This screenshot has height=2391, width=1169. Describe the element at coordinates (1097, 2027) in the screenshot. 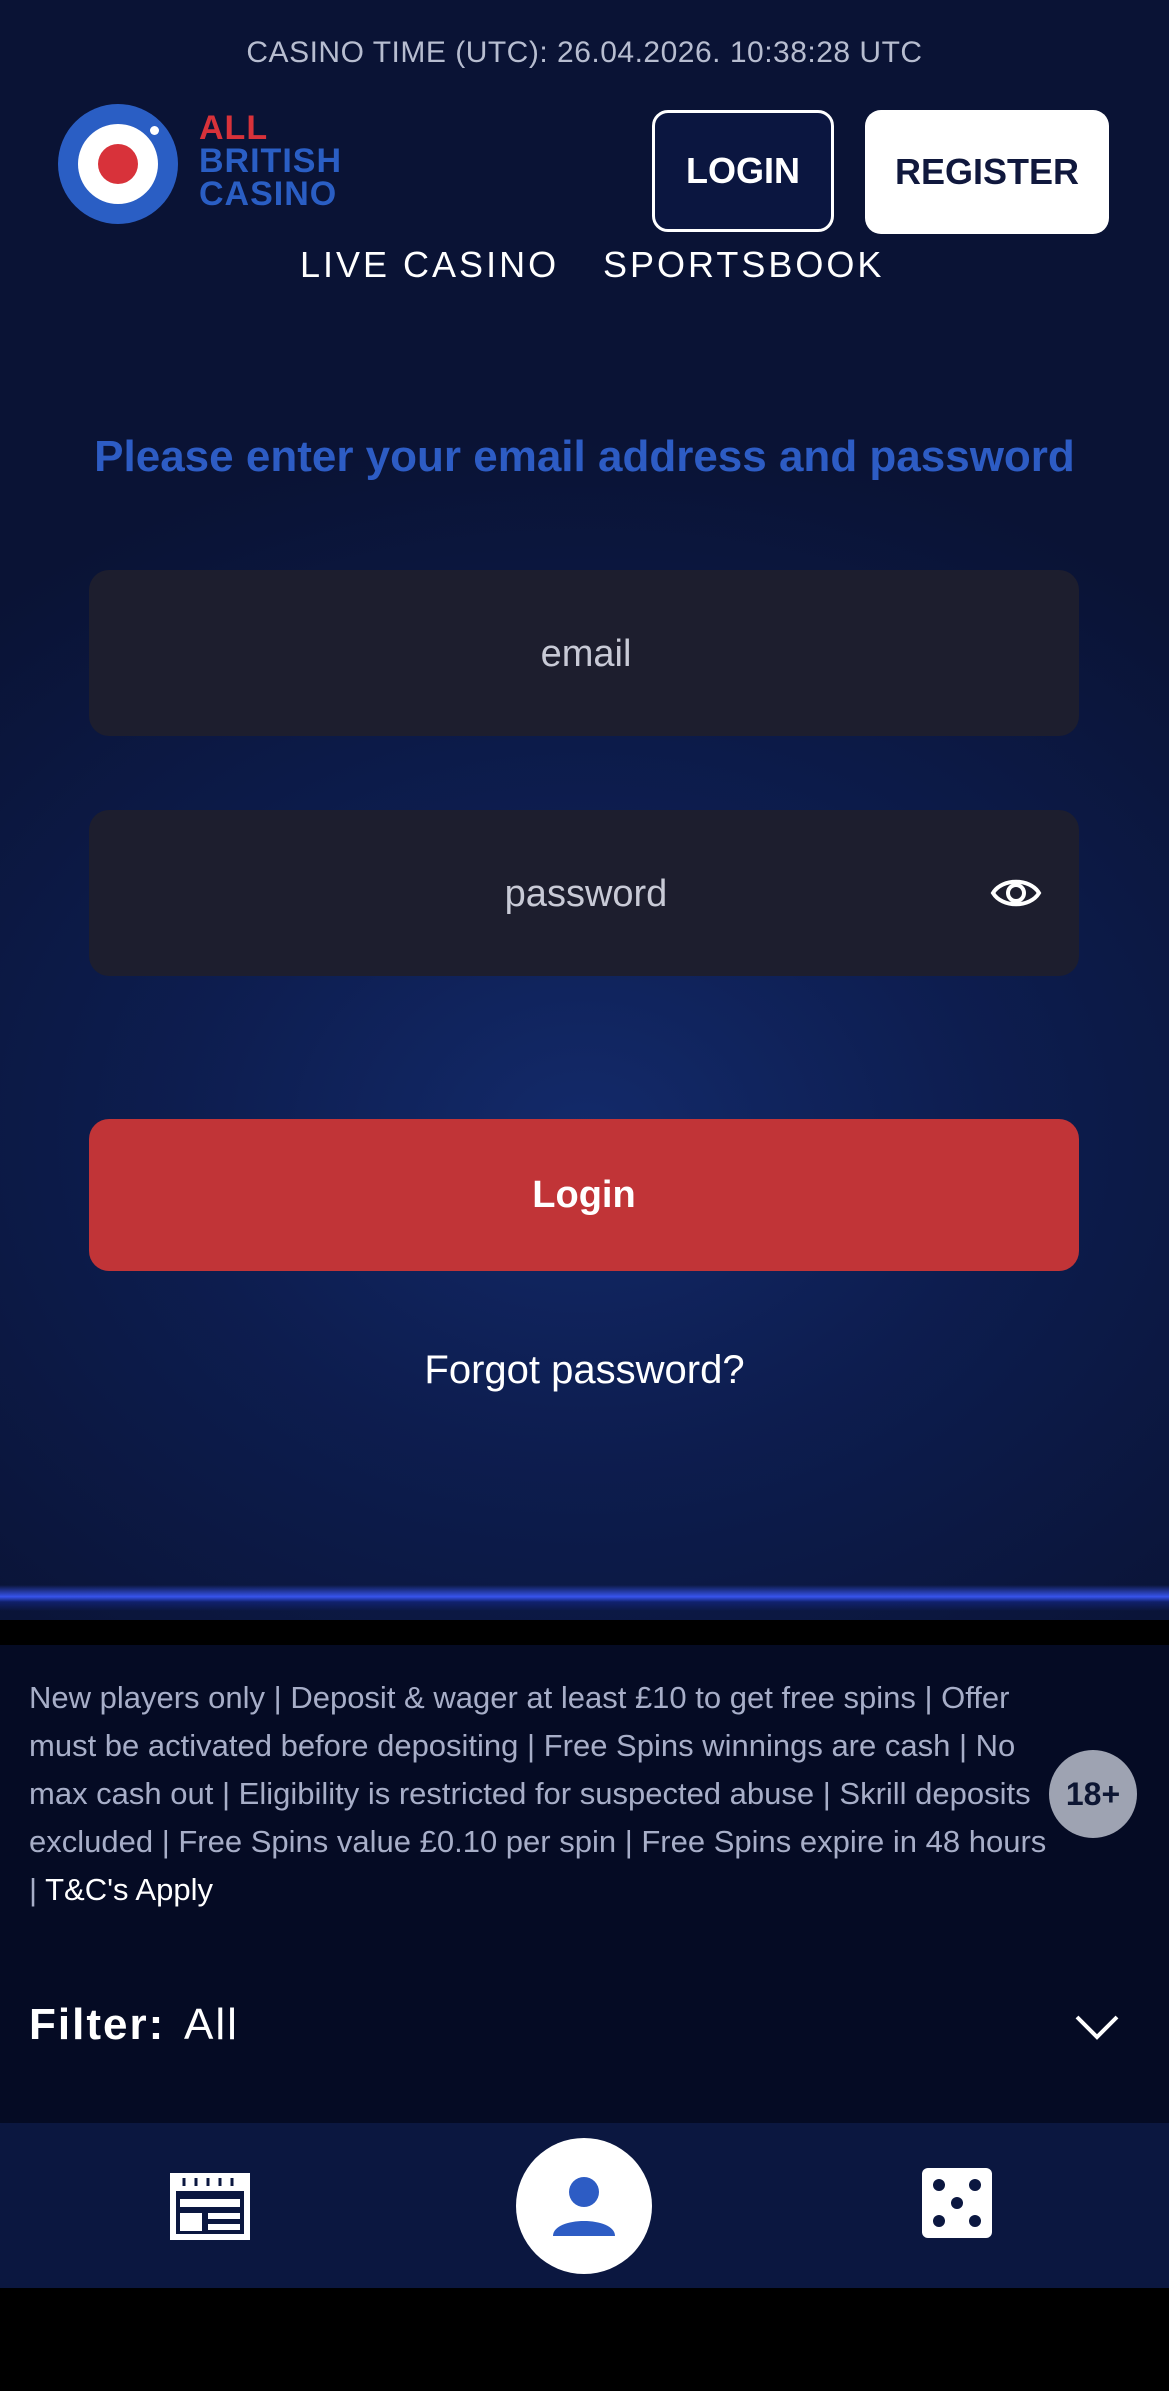

I see `chevron-down-icon` at that location.